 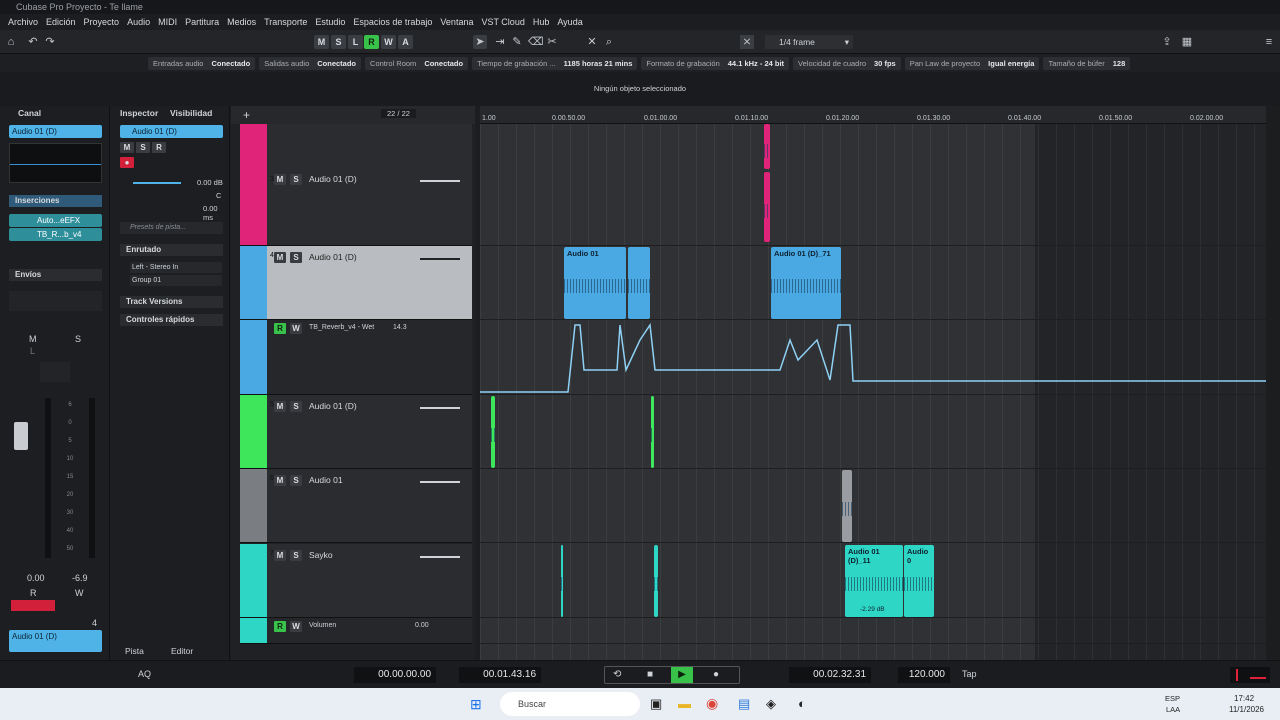 I want to click on tempo-display: 120.000, so click(x=924, y=675).